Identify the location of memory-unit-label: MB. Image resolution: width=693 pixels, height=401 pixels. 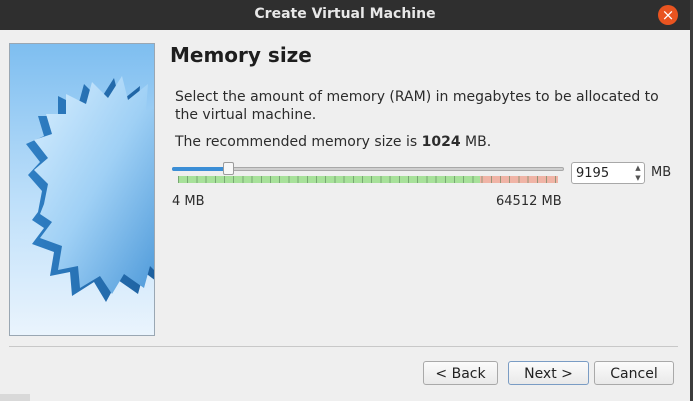
(661, 172).